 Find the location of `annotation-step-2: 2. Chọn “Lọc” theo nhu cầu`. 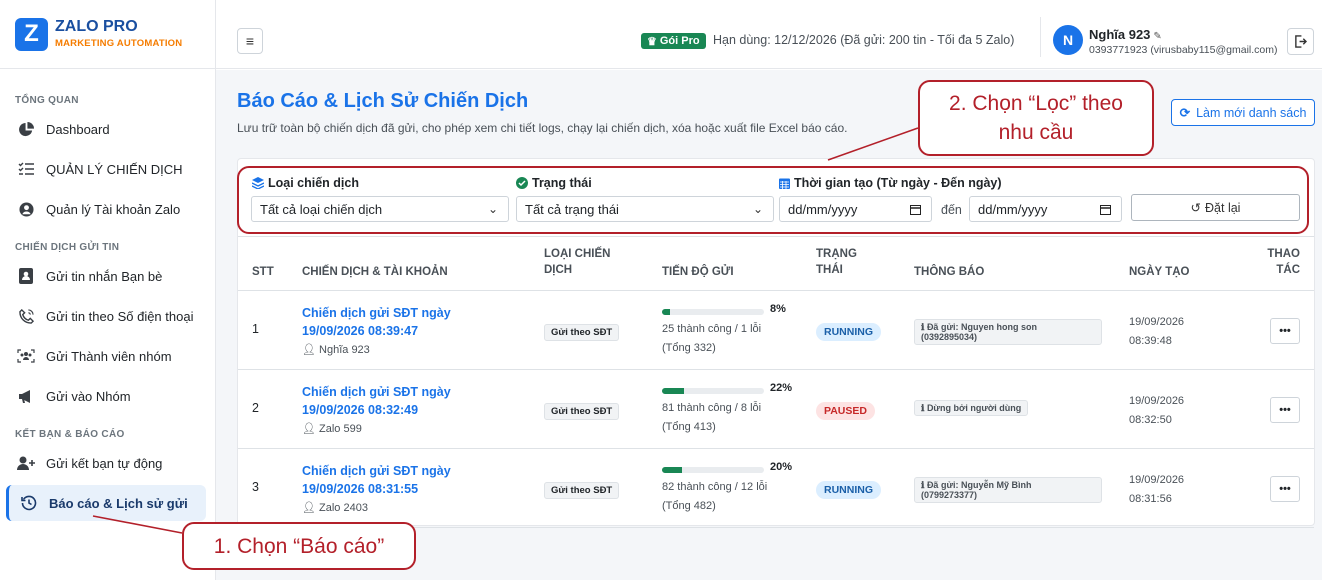

annotation-step-2: 2. Chọn “Lọc” theo nhu cầu is located at coordinates (1036, 118).